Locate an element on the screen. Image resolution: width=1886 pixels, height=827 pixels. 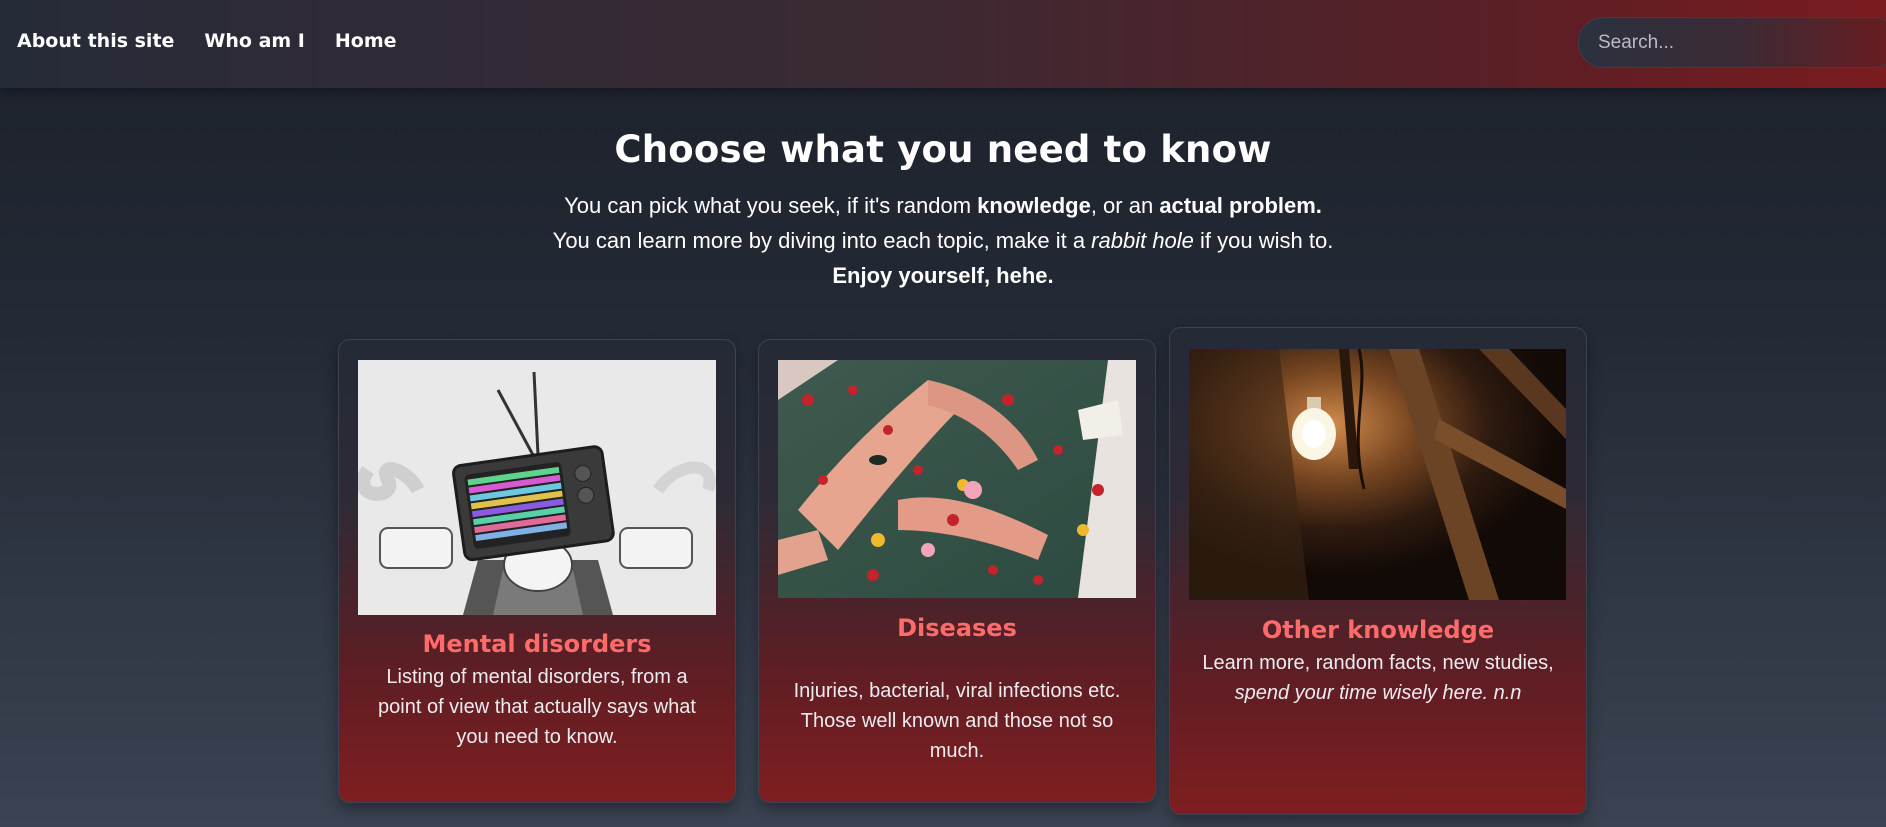
nav-link-home: Home is located at coordinates (366, 41).